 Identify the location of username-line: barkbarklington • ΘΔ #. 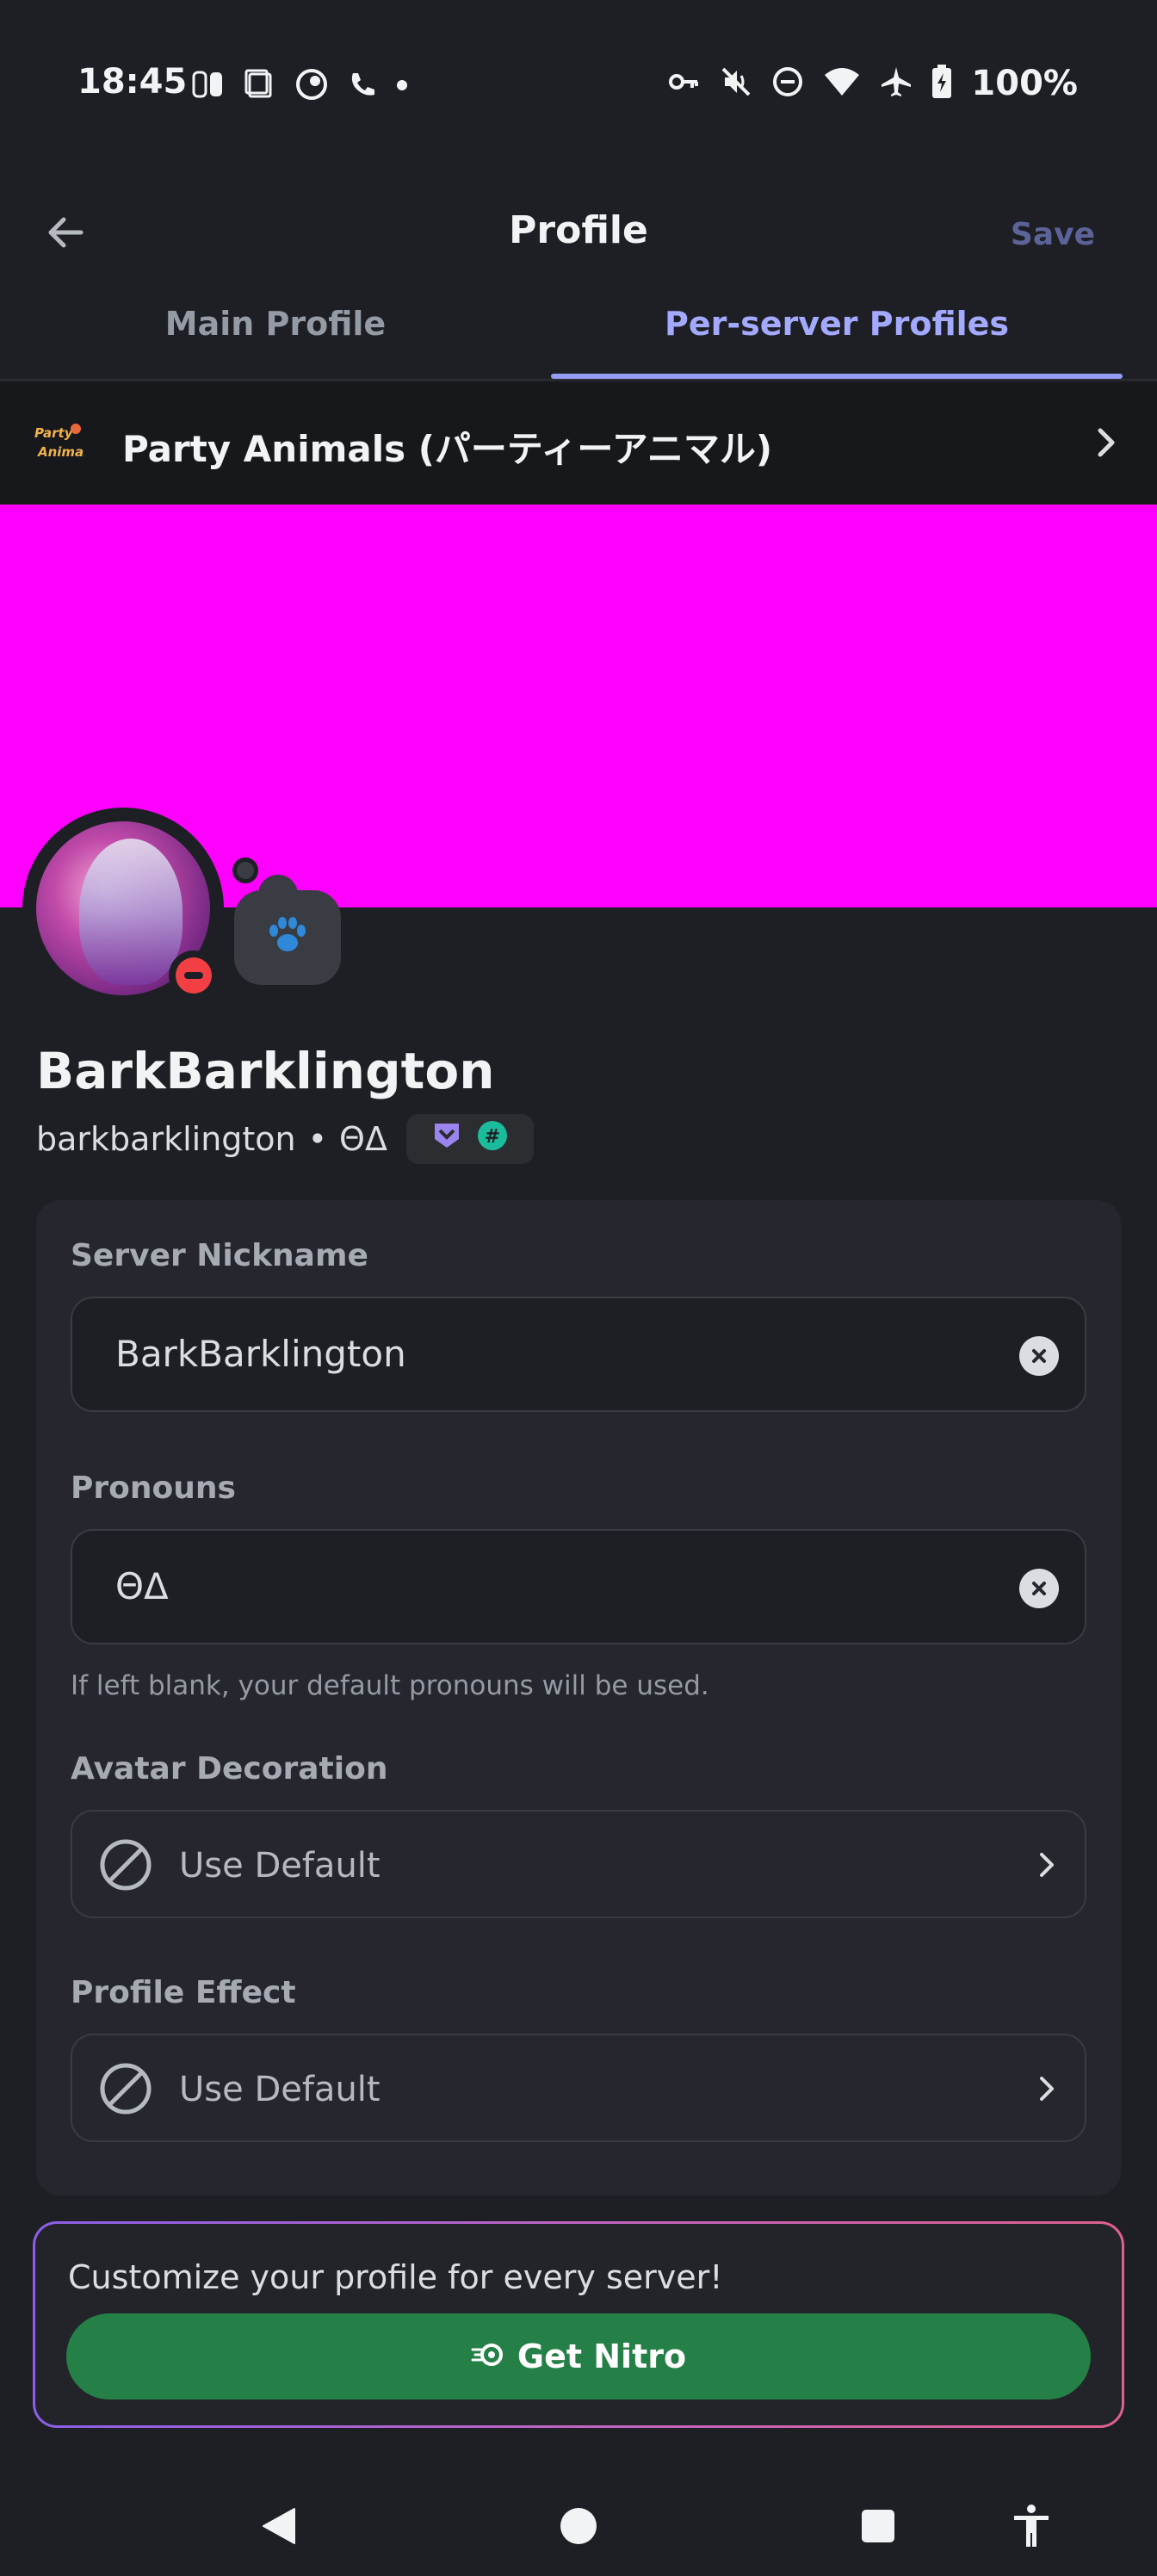
(285, 1139).